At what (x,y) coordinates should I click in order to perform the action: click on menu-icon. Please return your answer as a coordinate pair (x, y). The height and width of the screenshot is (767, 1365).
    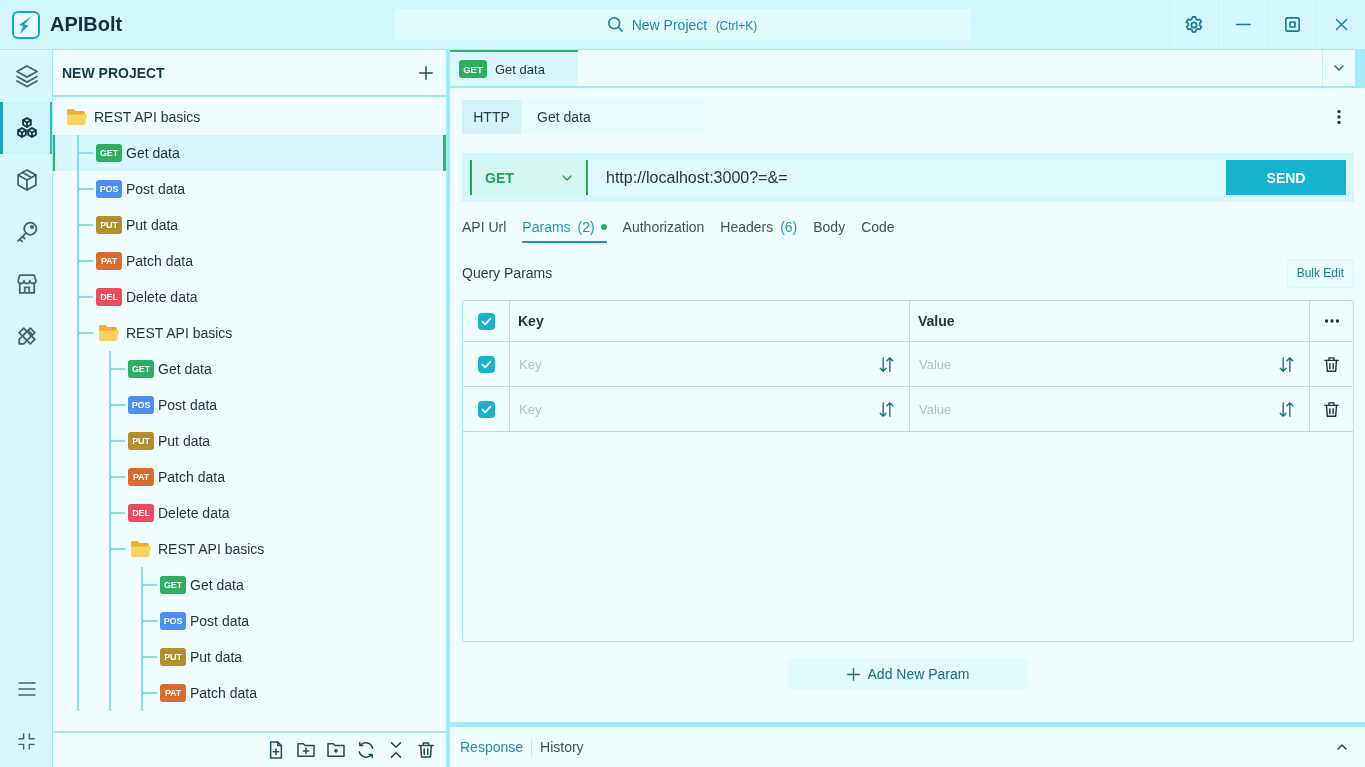
    Looking at the image, I should click on (26, 689).